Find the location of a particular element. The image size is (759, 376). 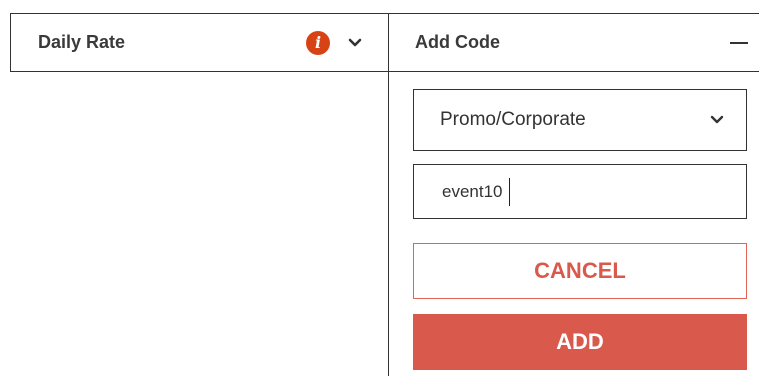

promo-code-value: event10 is located at coordinates (472, 191).